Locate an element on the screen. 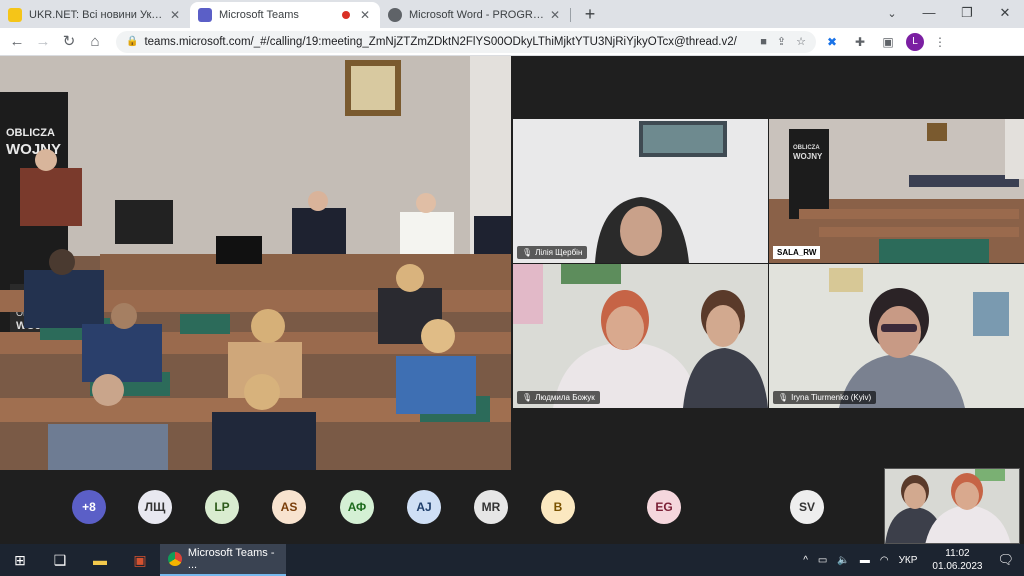 The height and width of the screenshot is (576, 1024). recording-indicator-icon is located at coordinates (346, 15).